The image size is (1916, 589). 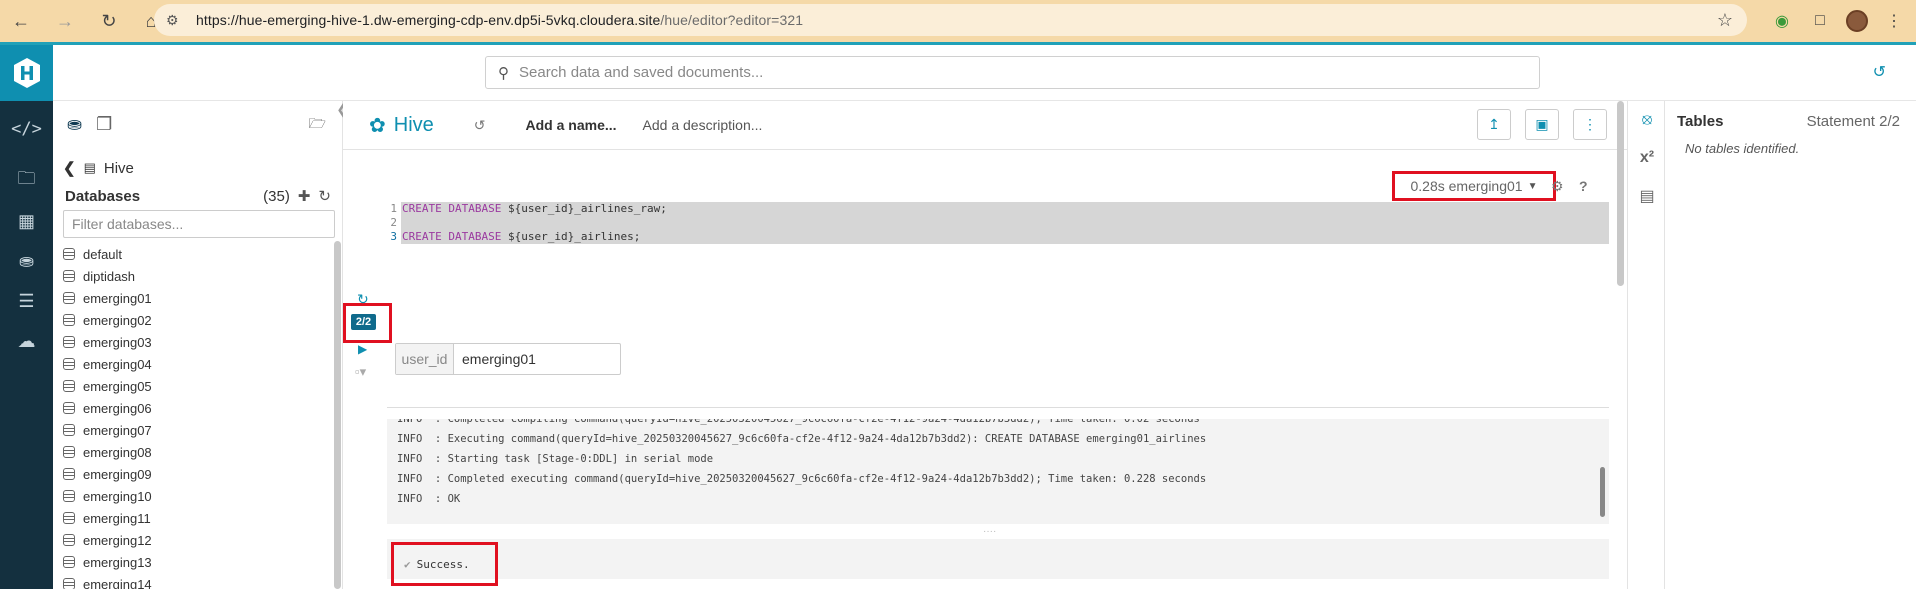 I want to click on log-line: INFO : OK, so click(x=429, y=499).